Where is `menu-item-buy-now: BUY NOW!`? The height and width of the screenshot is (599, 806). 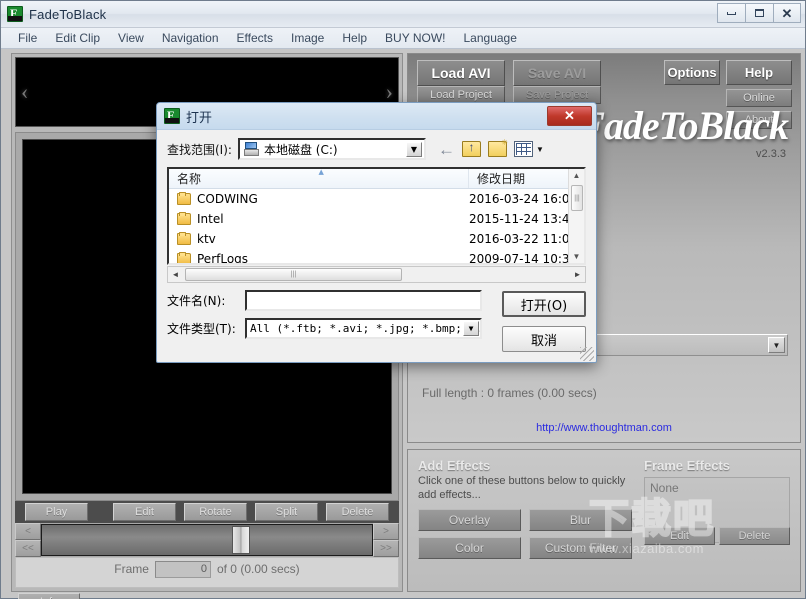 menu-item-buy-now: BUY NOW! is located at coordinates (415, 38).